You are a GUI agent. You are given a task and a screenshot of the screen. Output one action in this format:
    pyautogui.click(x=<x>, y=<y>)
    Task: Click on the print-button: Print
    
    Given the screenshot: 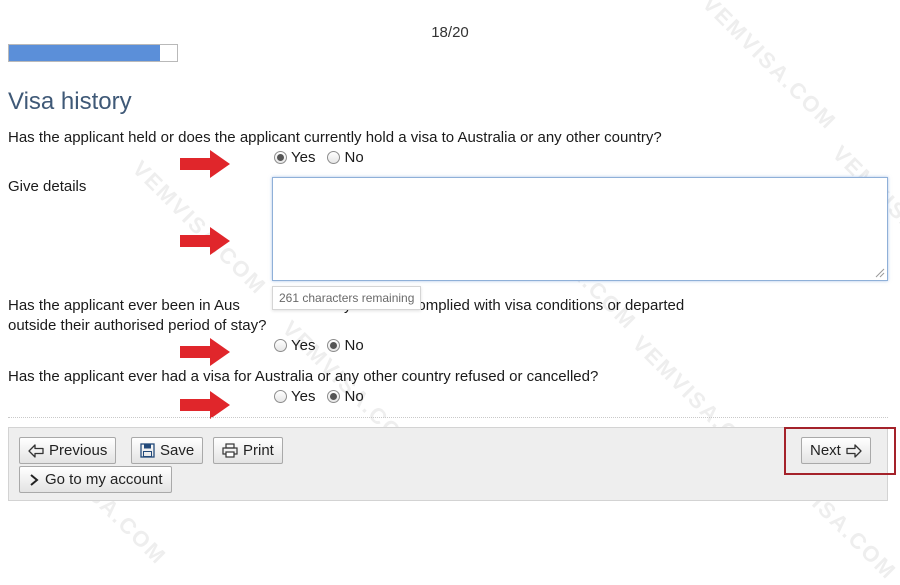 What is the action you would take?
    pyautogui.click(x=248, y=450)
    